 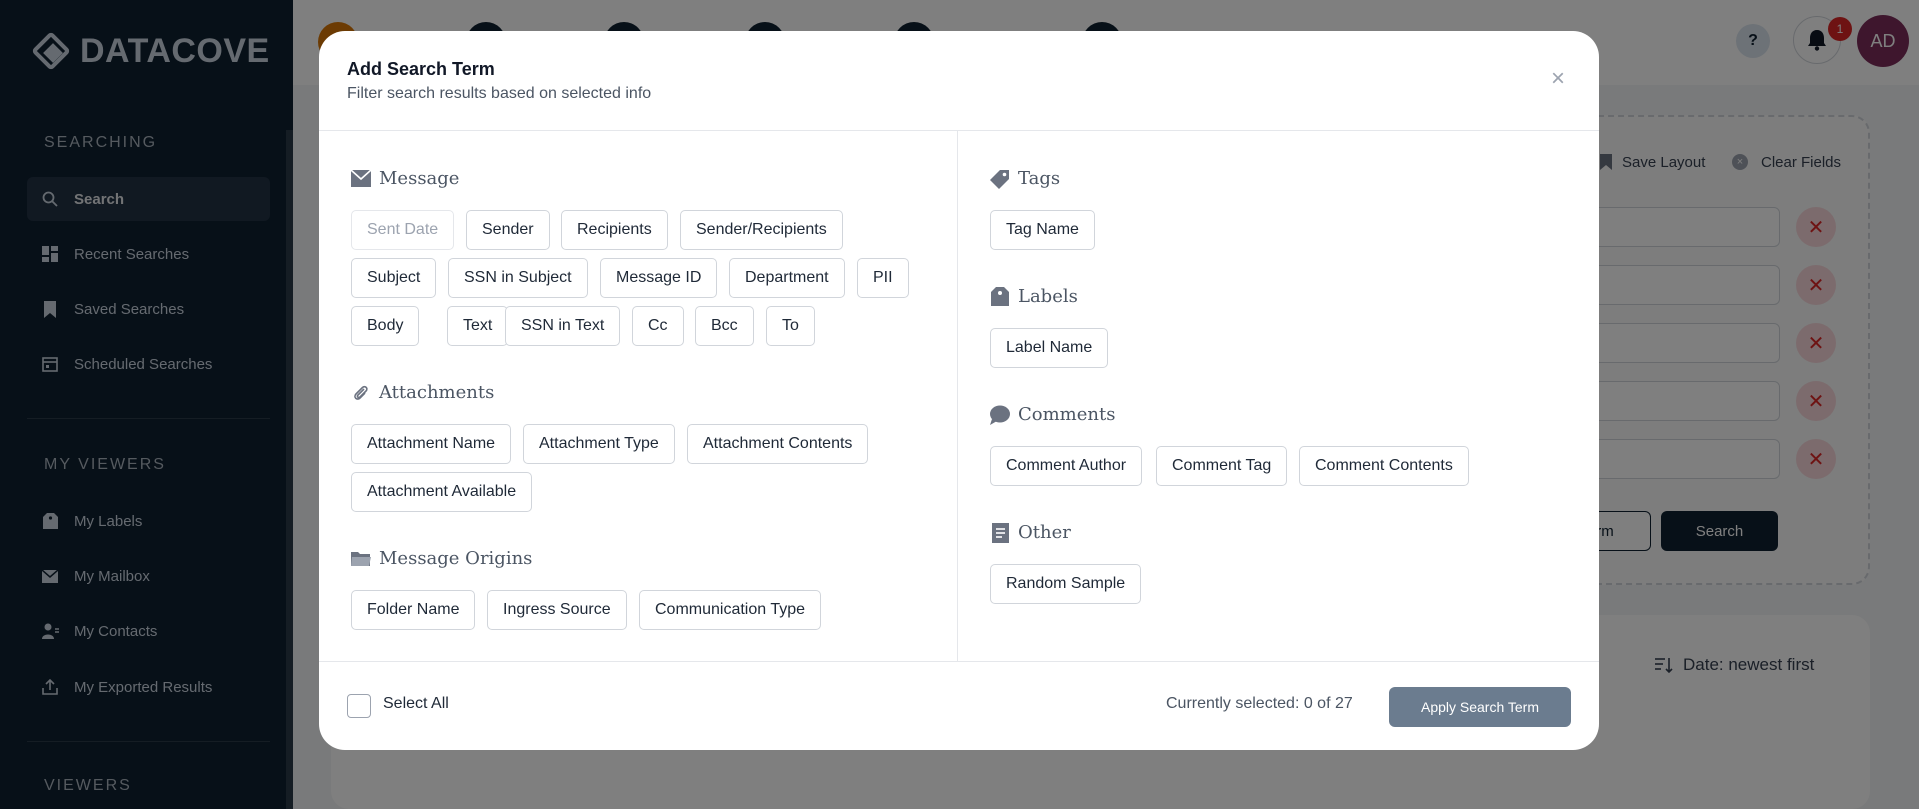 What do you see at coordinates (1259, 703) in the screenshot?
I see `selected-count: Currently selected: 0 of 27` at bounding box center [1259, 703].